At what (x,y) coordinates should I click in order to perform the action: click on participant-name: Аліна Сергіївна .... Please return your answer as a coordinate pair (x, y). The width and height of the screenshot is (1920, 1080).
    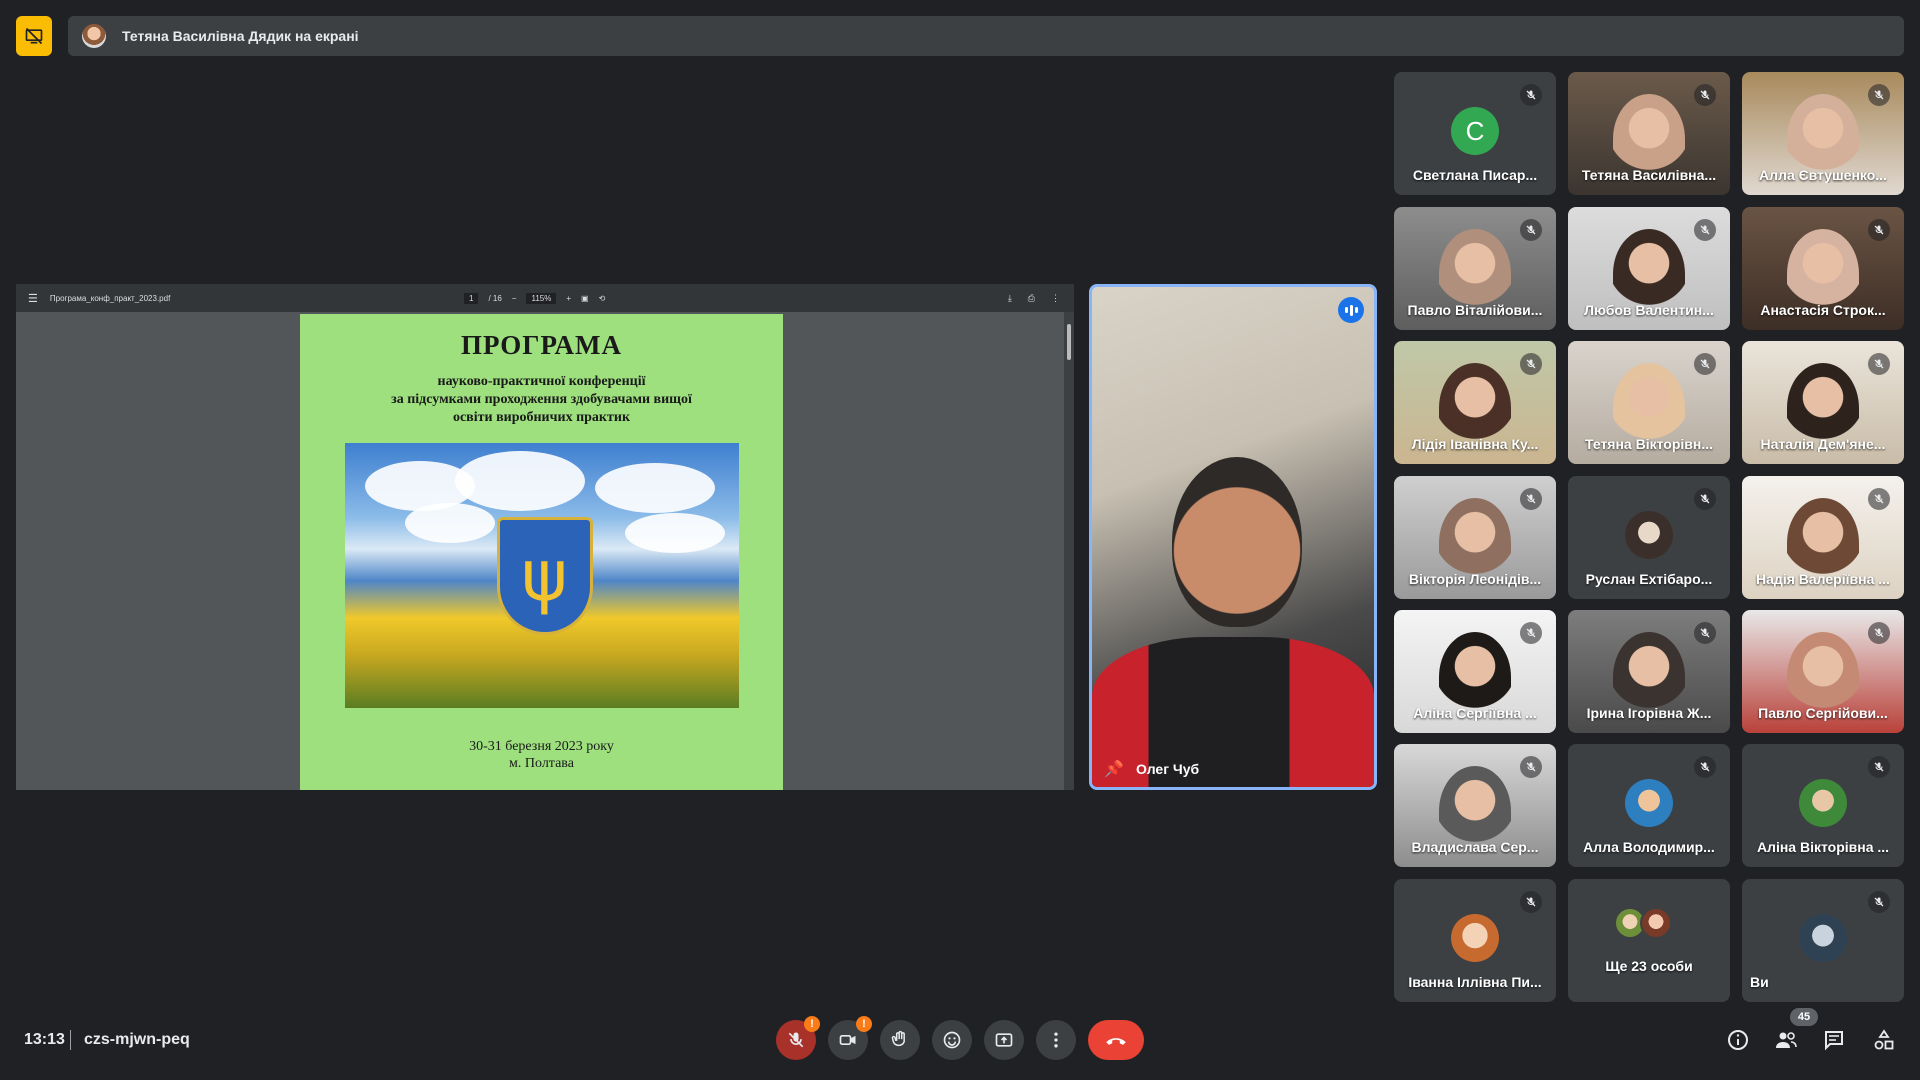
    Looking at the image, I should click on (1475, 713).